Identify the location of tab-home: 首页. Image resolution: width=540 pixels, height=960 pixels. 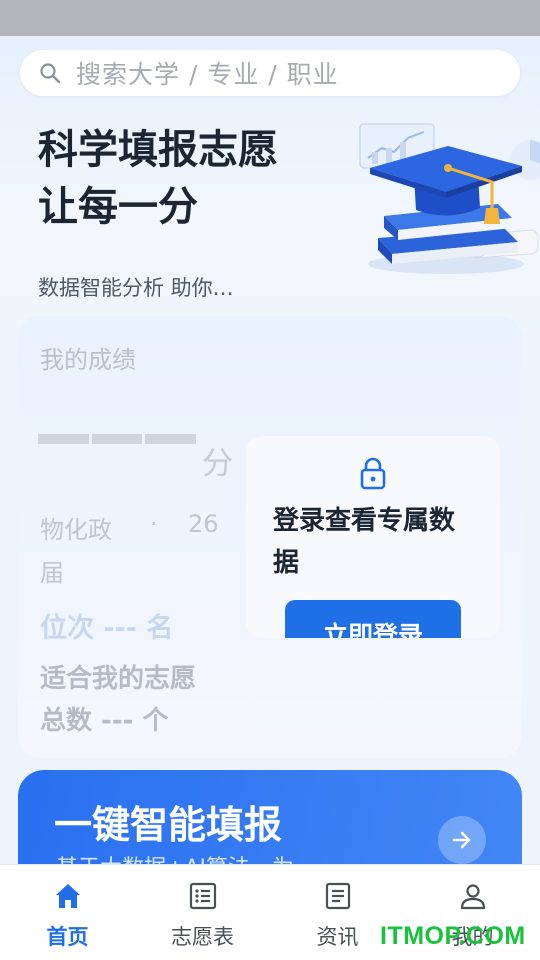
(67, 912).